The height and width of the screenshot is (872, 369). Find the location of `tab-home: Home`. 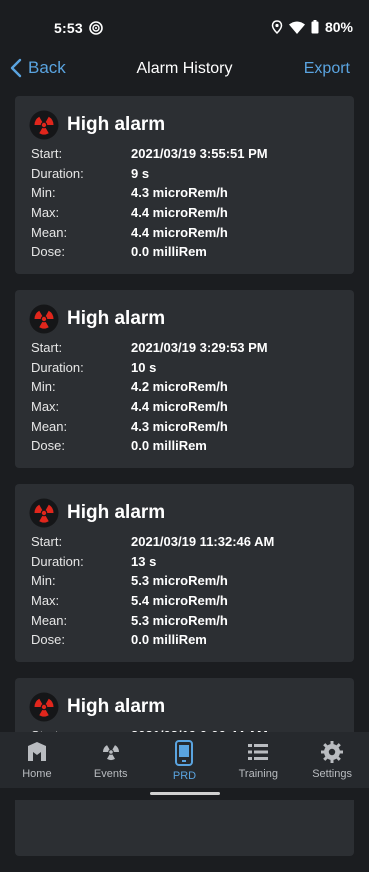

tab-home: Home is located at coordinates (37, 760).